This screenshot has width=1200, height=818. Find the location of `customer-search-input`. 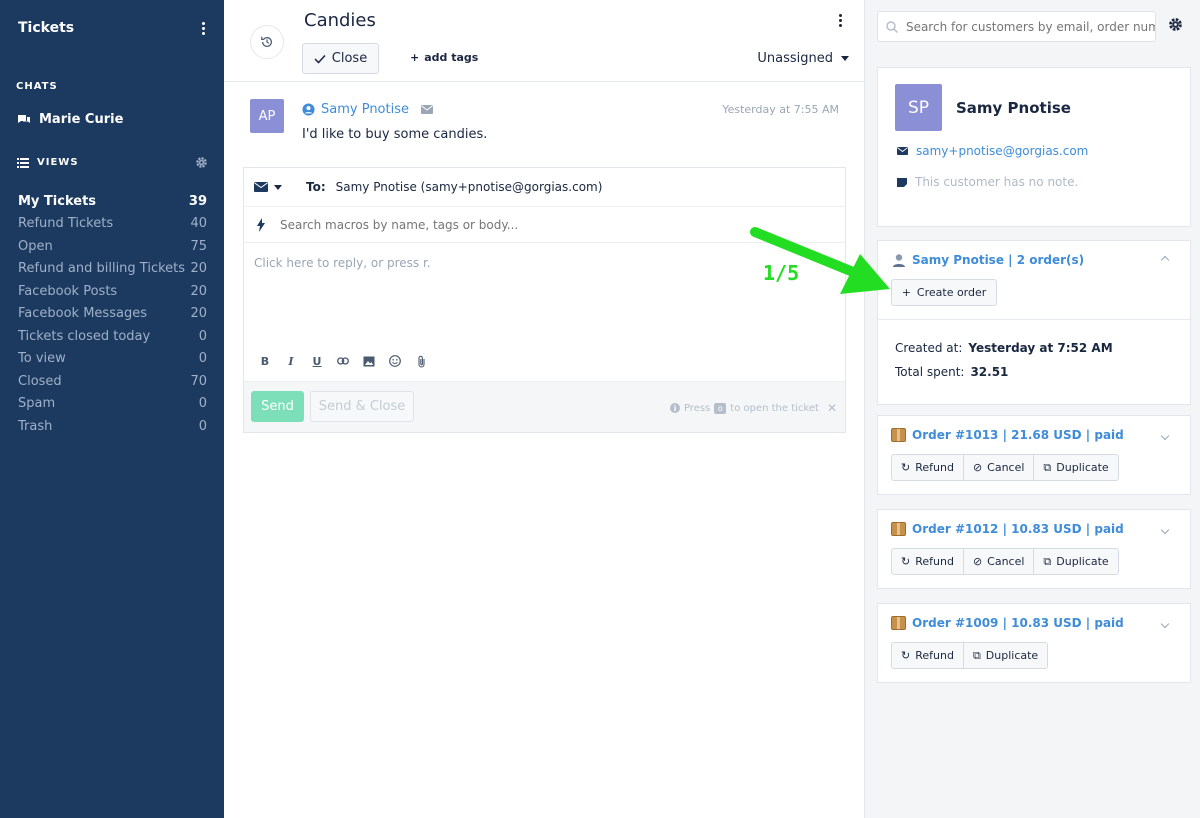

customer-search-input is located at coordinates (1030, 26).